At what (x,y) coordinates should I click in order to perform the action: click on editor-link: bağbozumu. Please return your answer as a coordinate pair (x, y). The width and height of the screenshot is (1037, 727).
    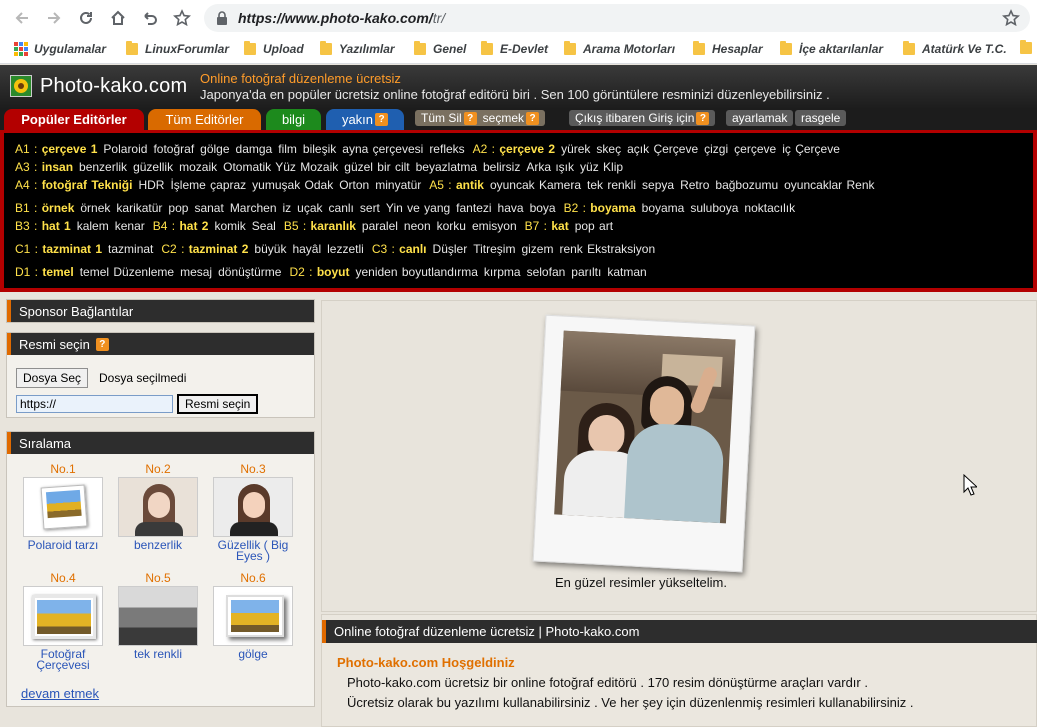
    Looking at the image, I should click on (746, 185).